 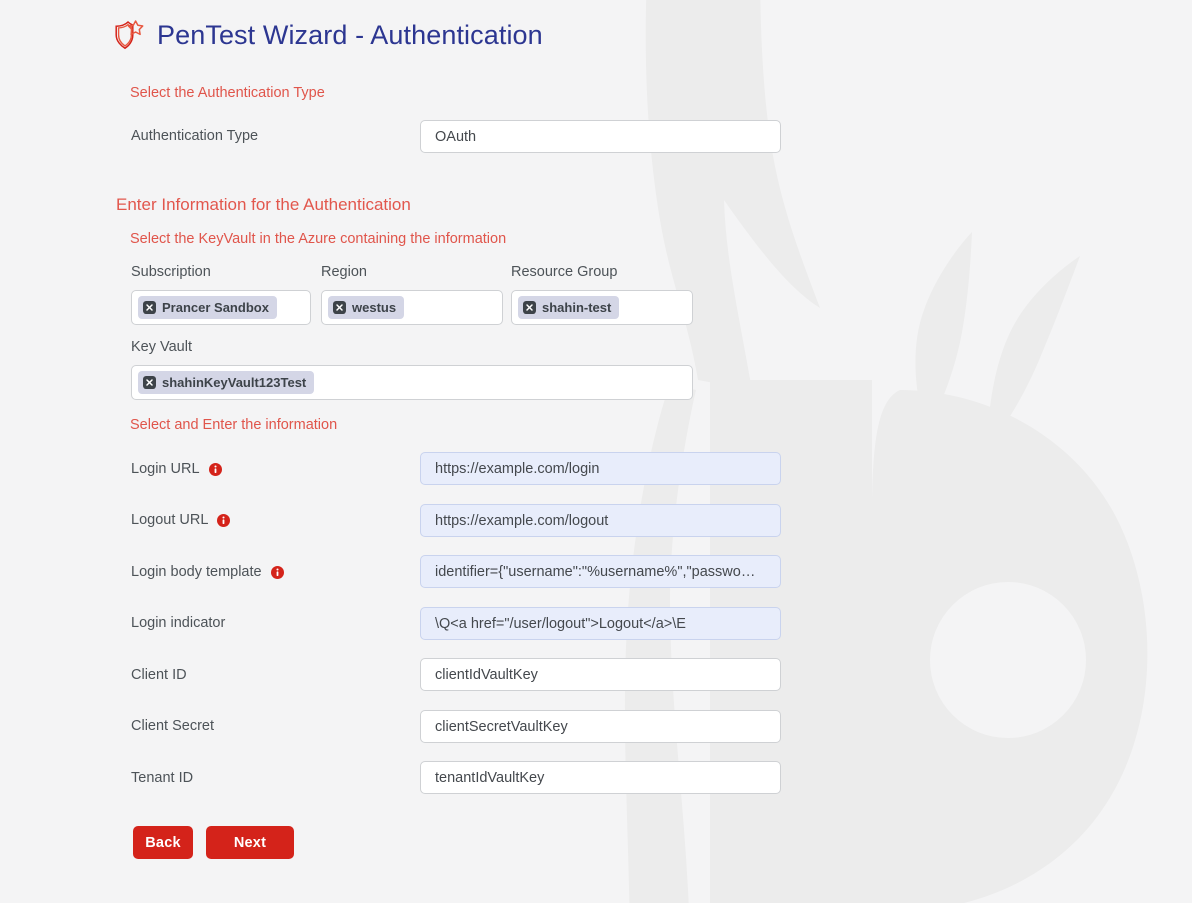 I want to click on chip-subscription-label: Prancer Sandbox, so click(x=215, y=307).